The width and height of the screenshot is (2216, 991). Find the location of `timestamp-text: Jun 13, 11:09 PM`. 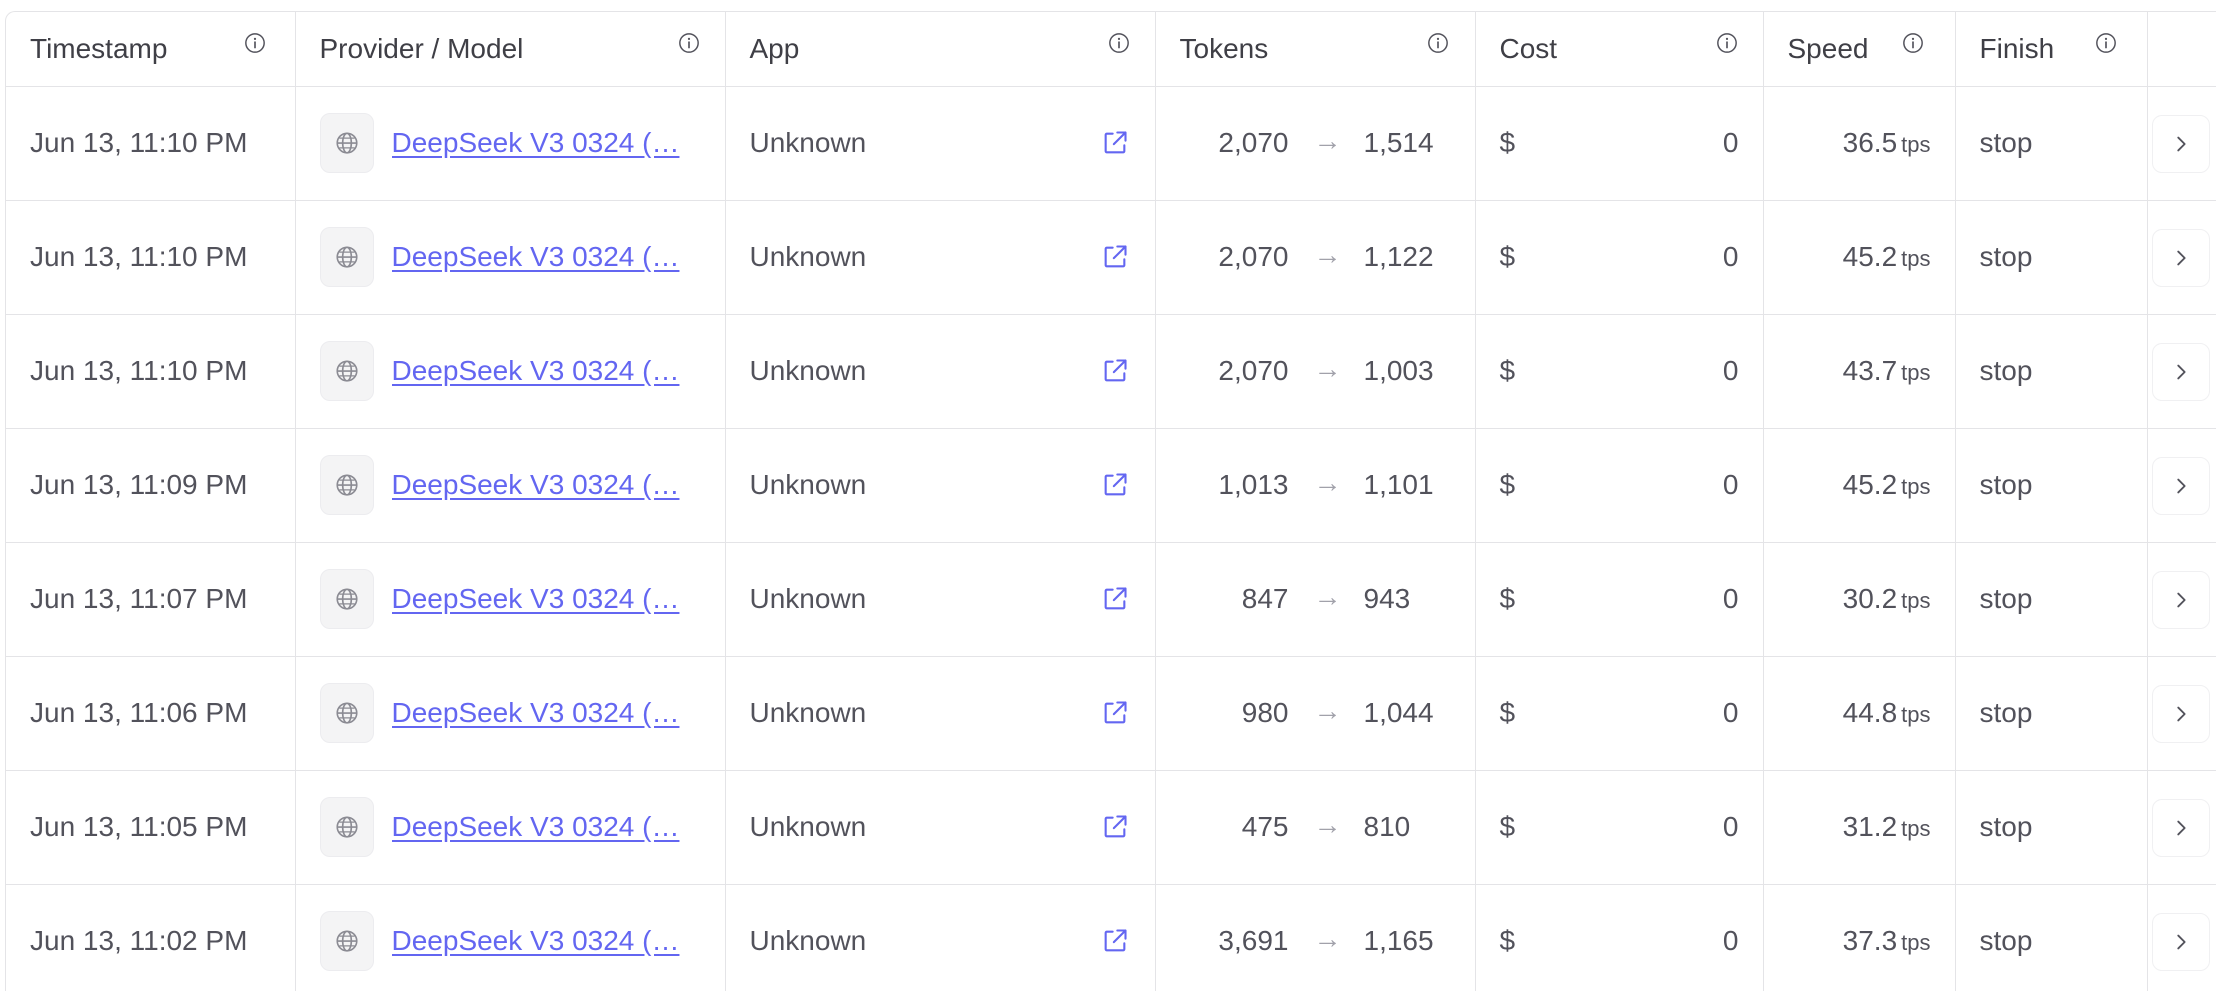

timestamp-text: Jun 13, 11:09 PM is located at coordinates (139, 484).